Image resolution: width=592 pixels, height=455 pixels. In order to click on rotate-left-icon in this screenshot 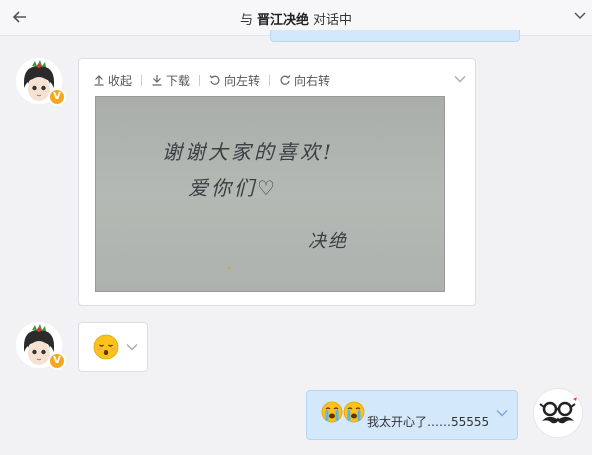, I will do `click(214, 80)`.